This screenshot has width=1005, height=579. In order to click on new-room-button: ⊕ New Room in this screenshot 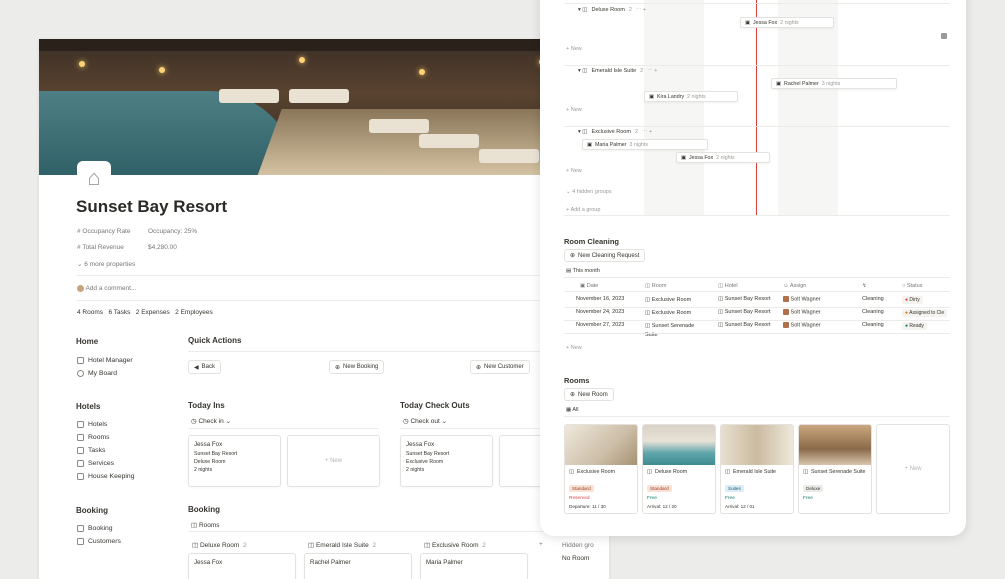, I will do `click(589, 394)`.